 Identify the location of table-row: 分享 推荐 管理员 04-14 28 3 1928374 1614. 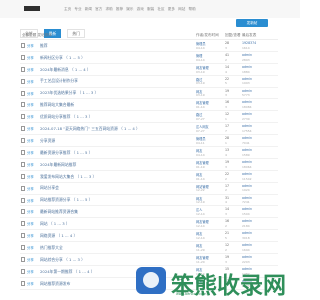
(149, 46).